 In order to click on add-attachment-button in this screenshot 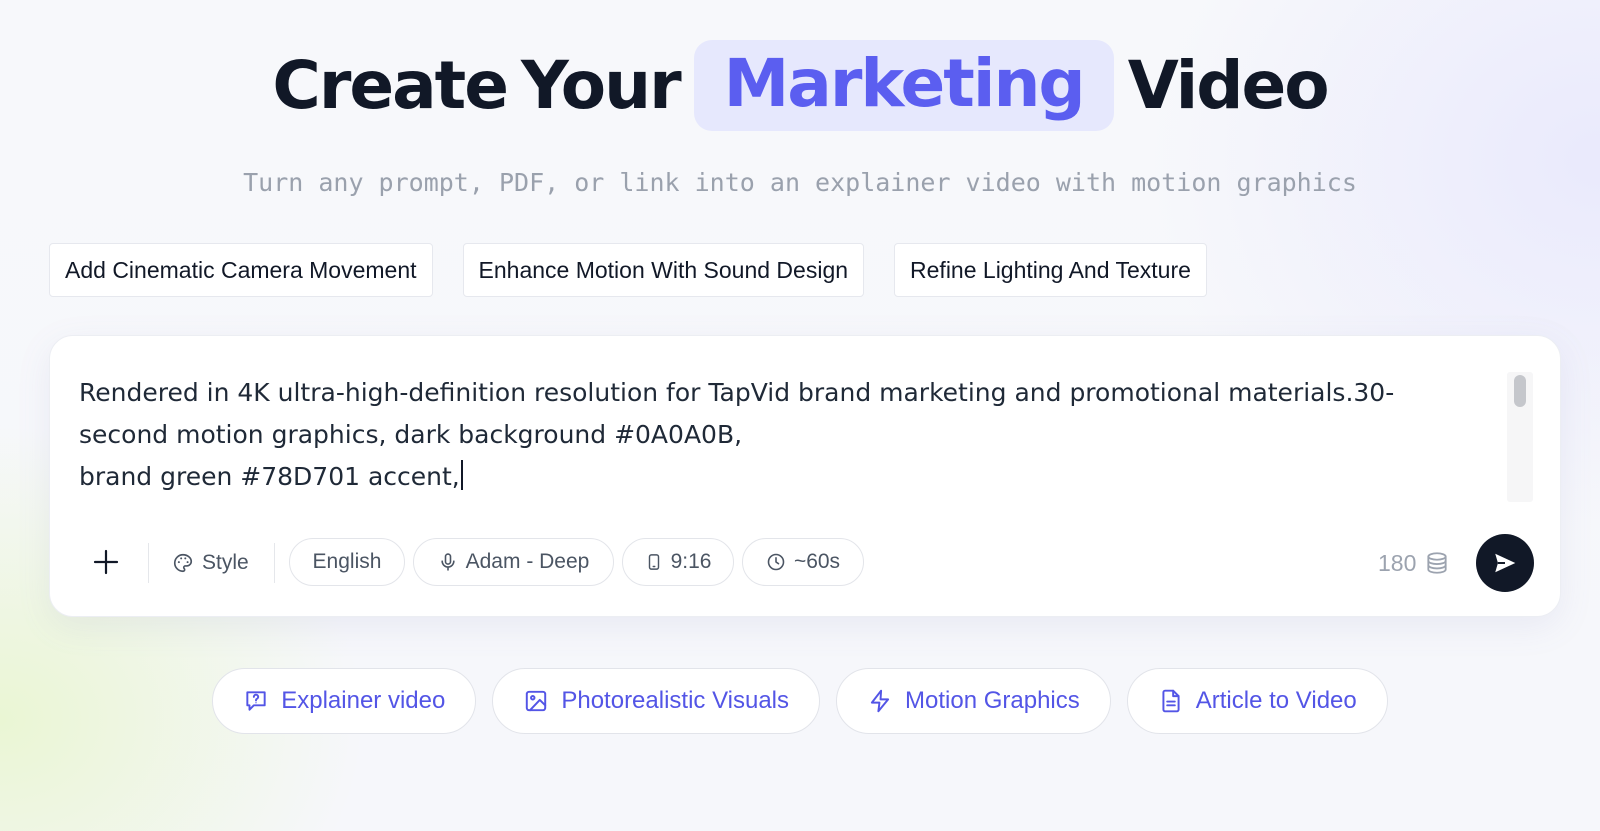, I will do `click(106, 562)`.